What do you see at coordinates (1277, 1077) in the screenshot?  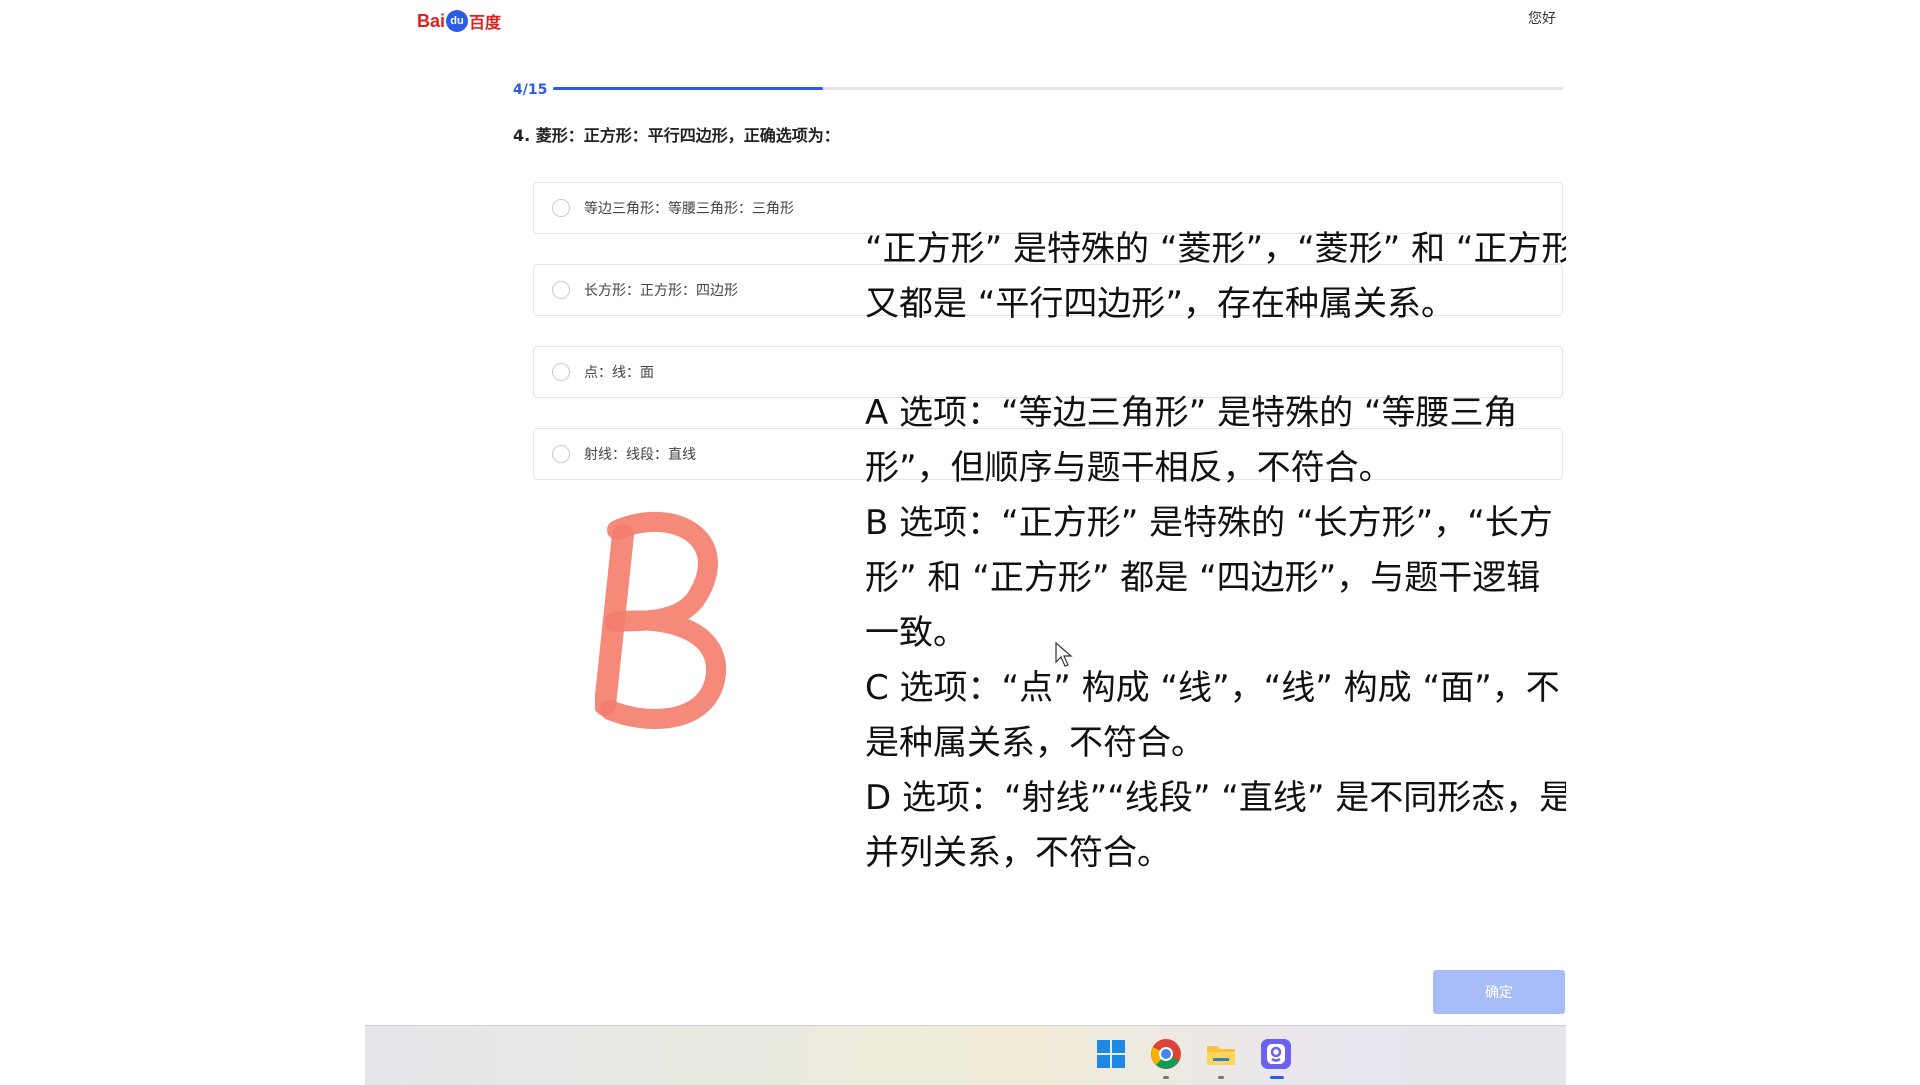 I see `app-active-indicator` at bounding box center [1277, 1077].